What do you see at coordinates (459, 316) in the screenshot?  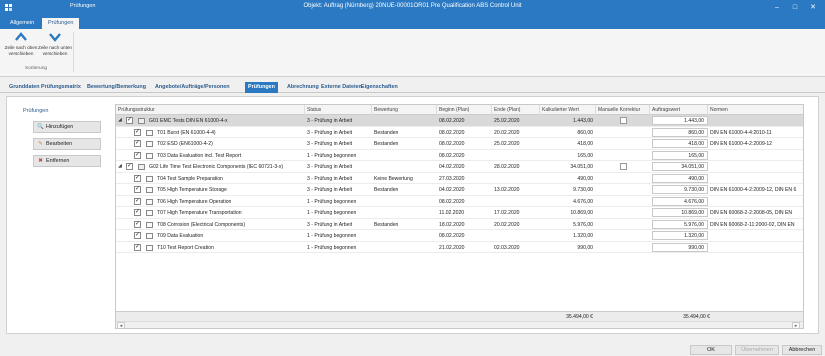 I see `grid-footer: 35.494,00 € 35.494,00 €` at bounding box center [459, 316].